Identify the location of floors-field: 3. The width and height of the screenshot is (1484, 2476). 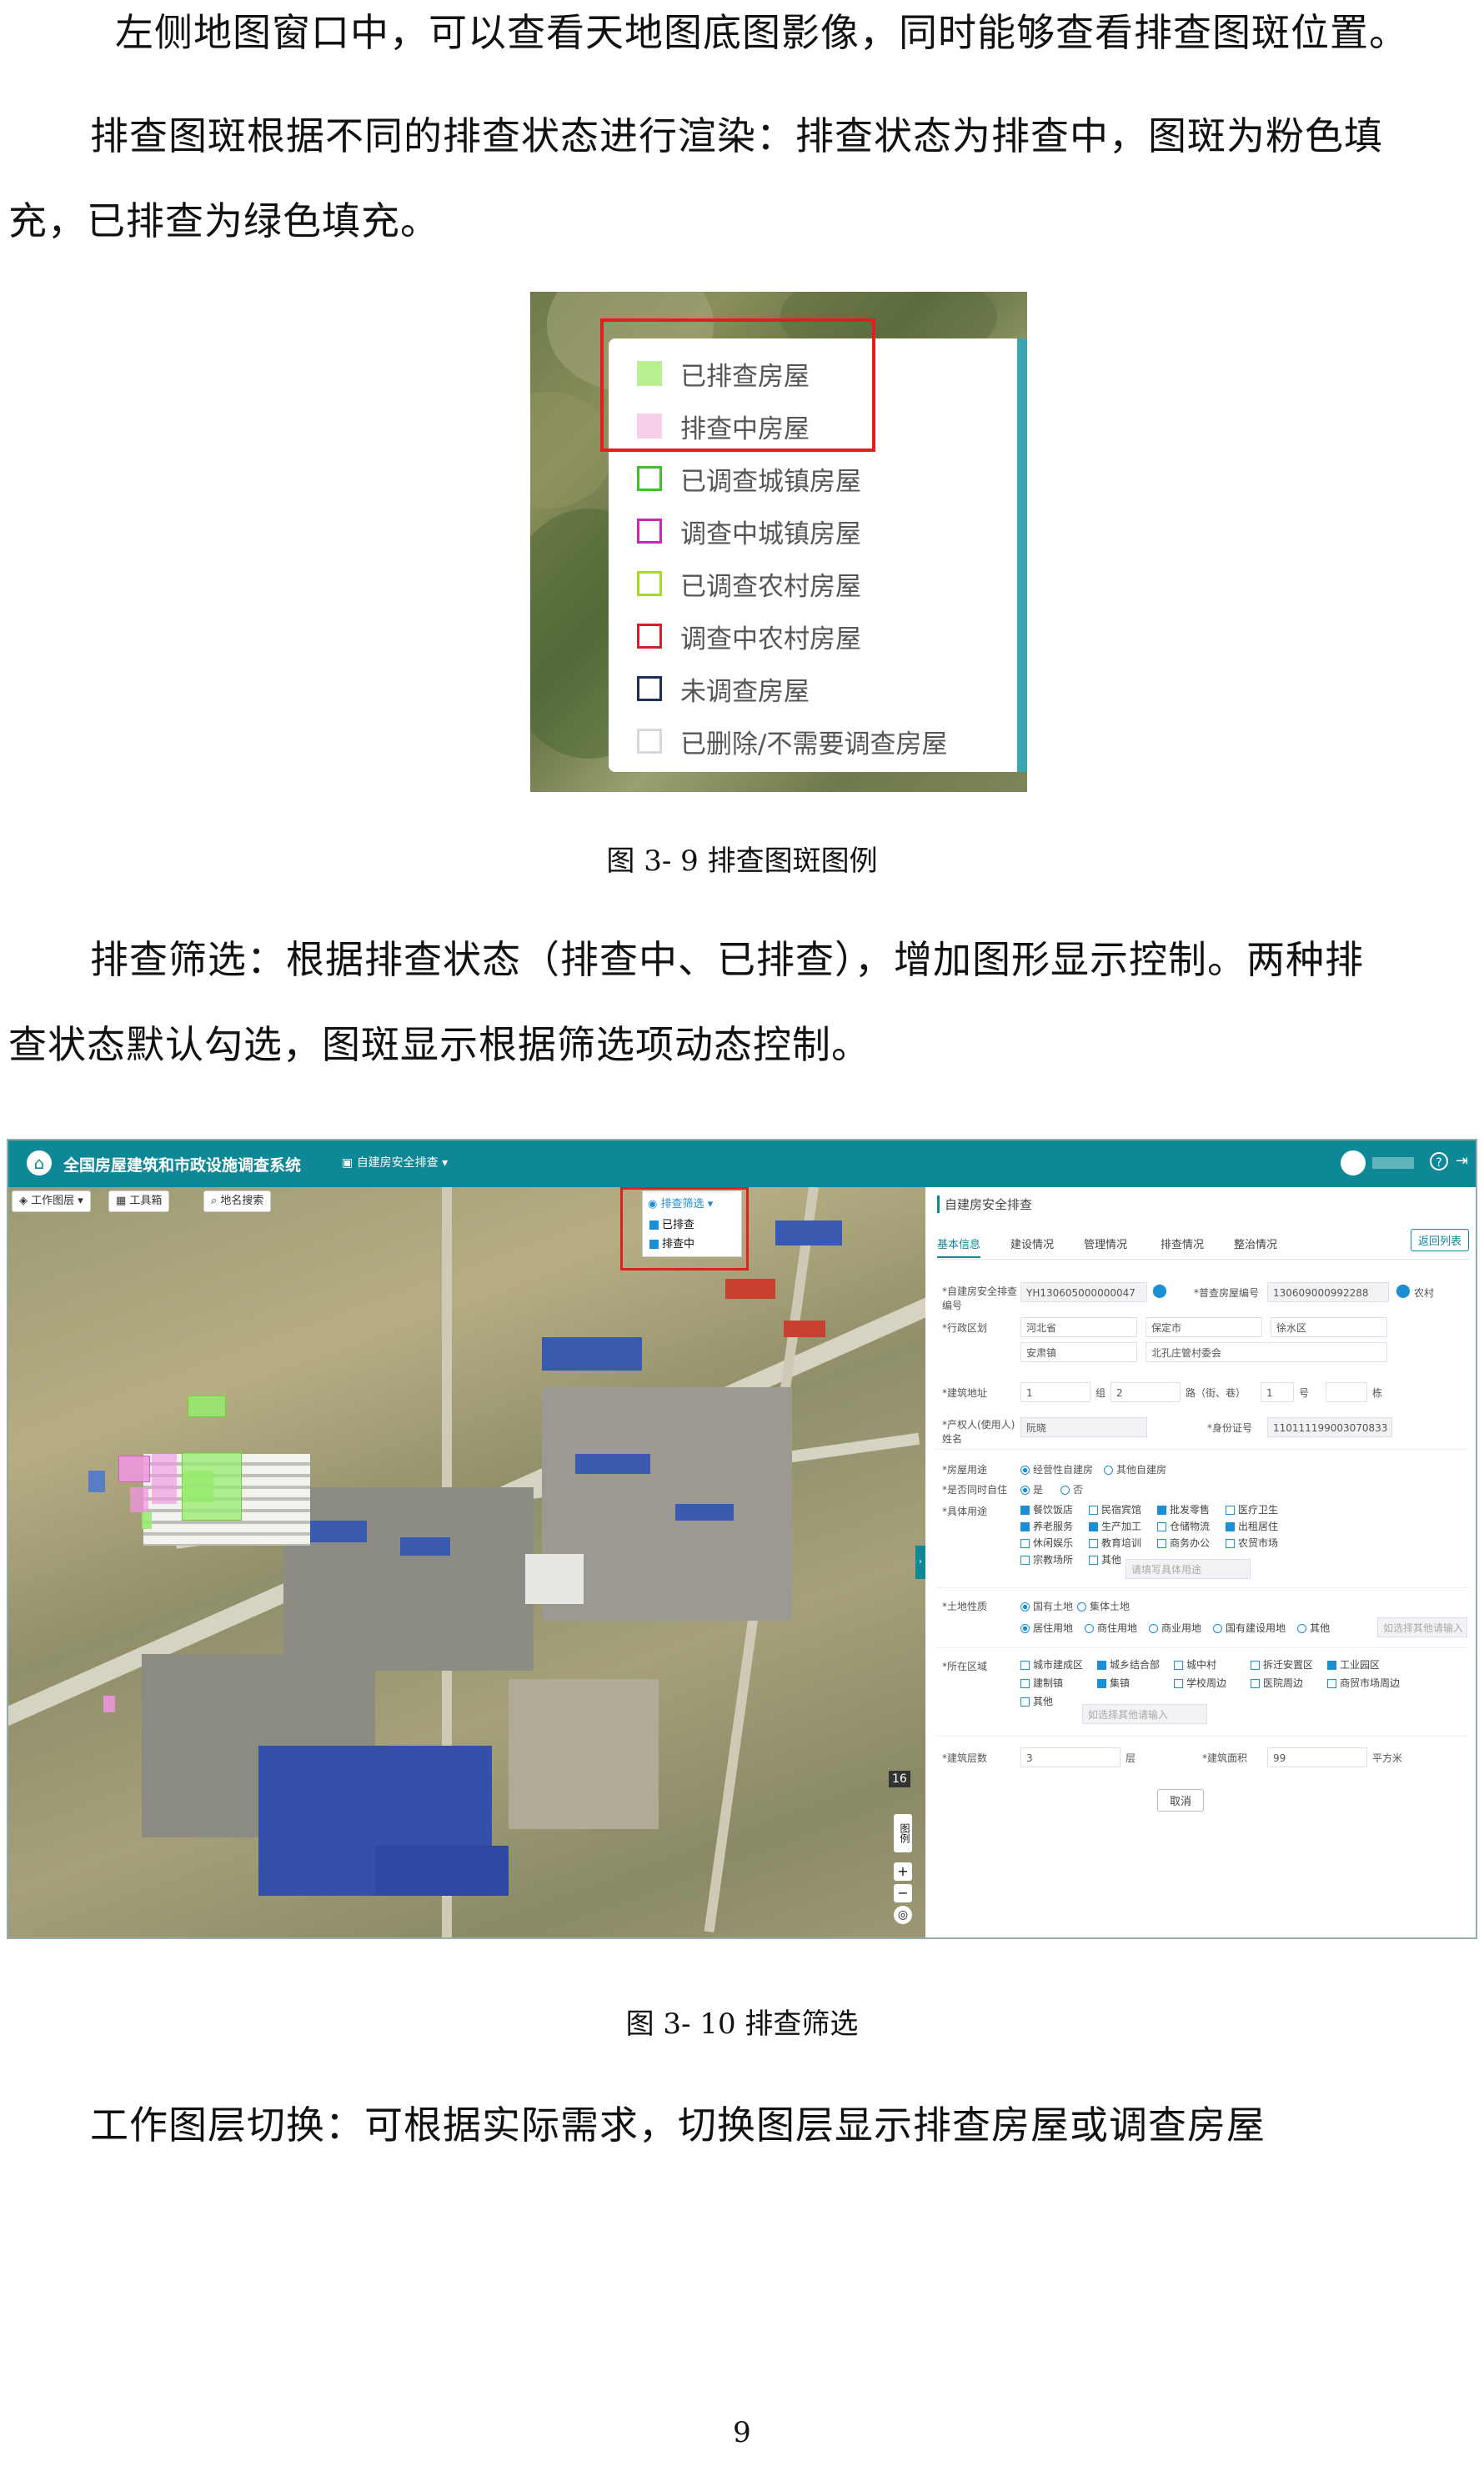
(1070, 1757).